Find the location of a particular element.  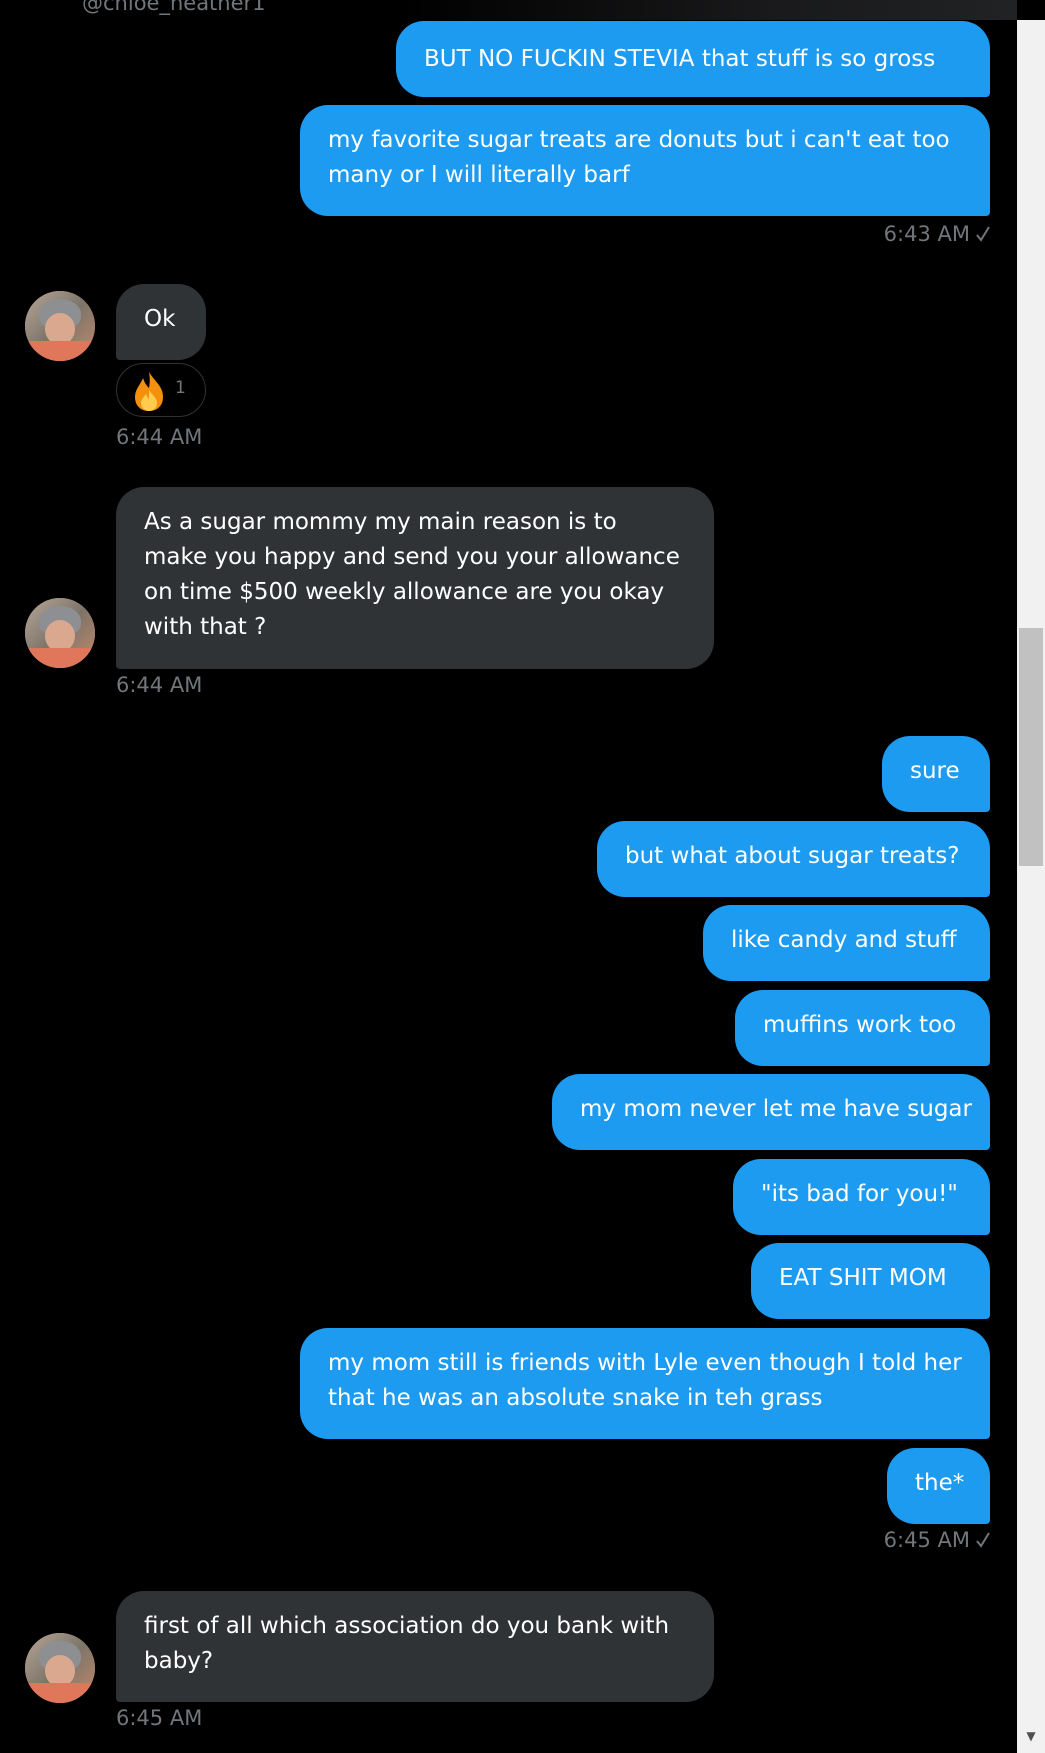

message-bubble-received: Ok is located at coordinates (161, 322).